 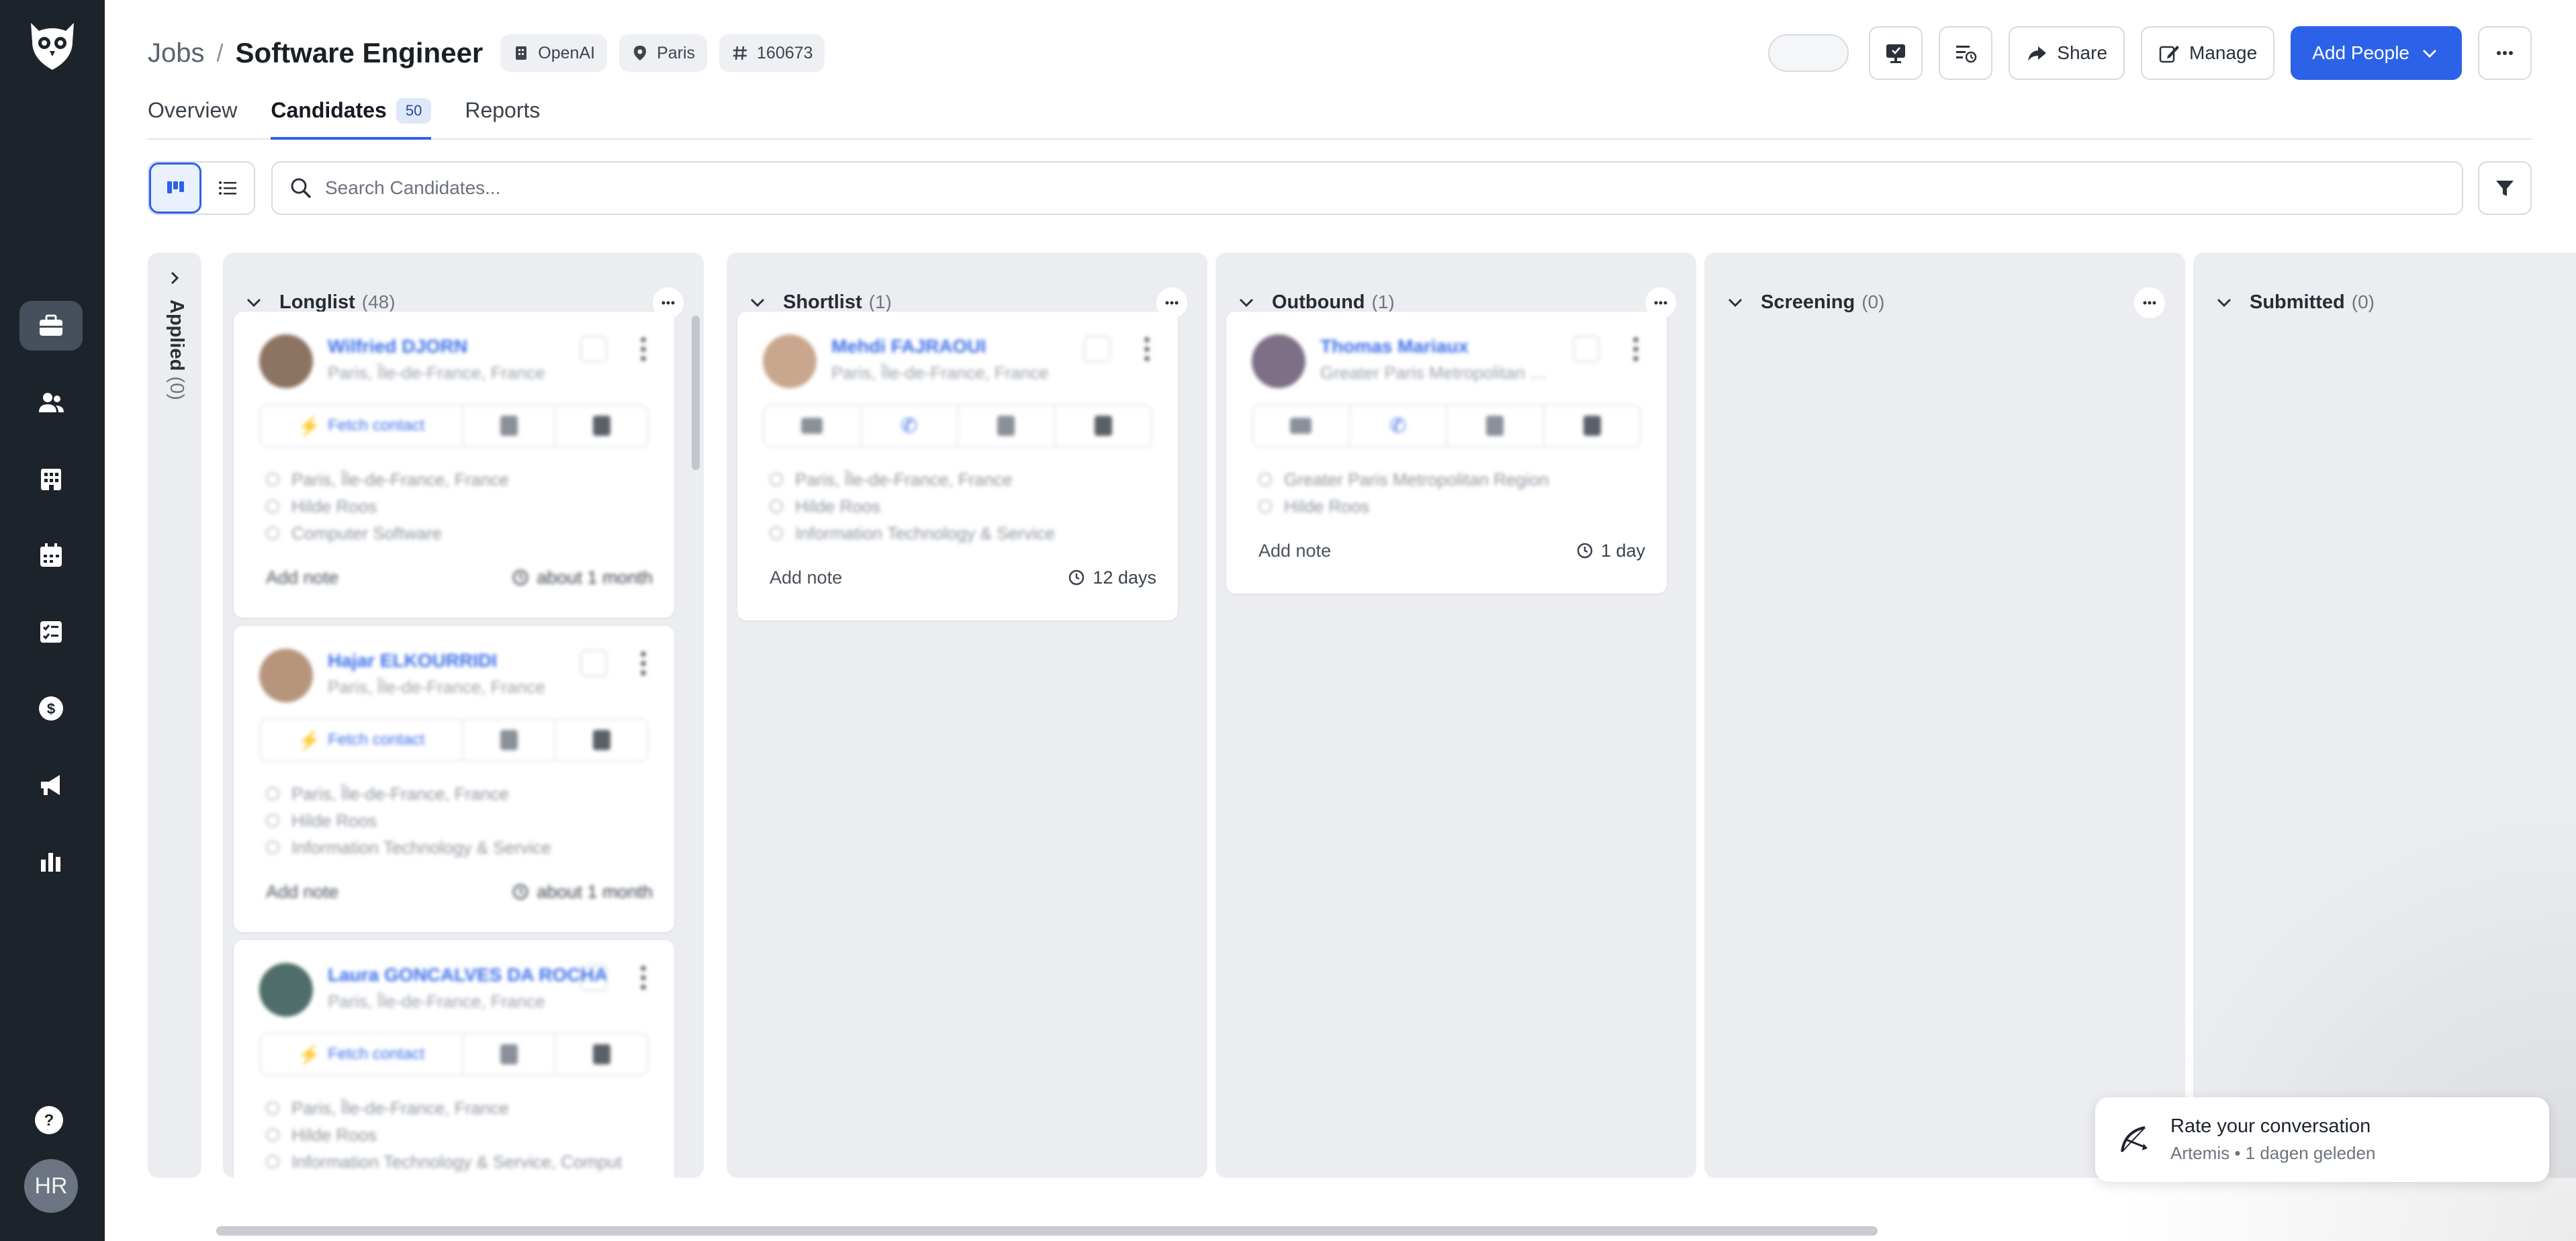 I want to click on view-toggle, so click(x=201, y=188).